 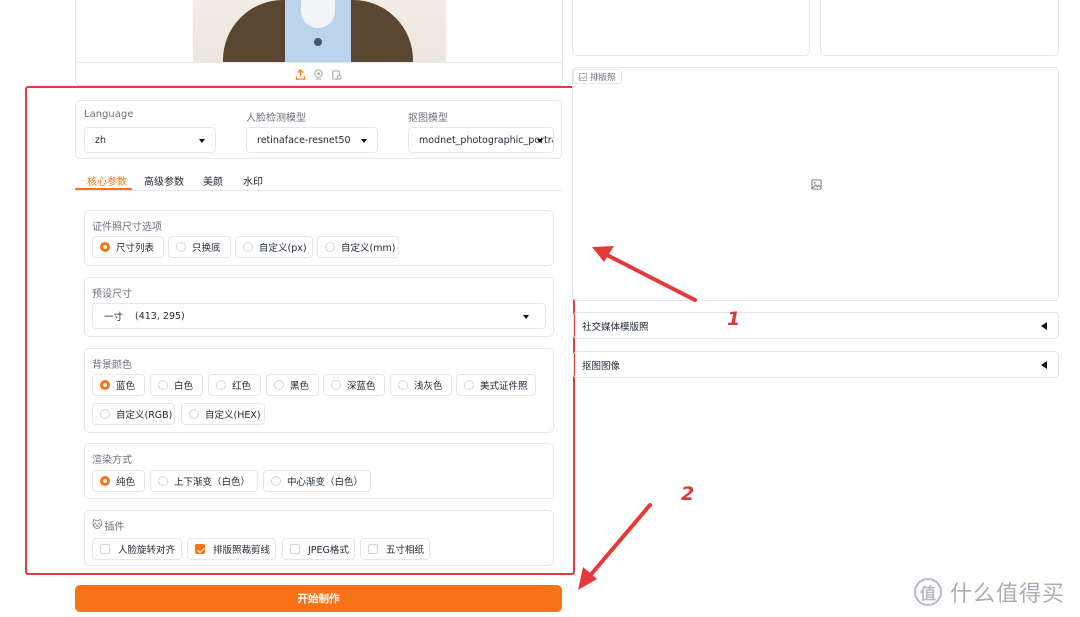 I want to click on annotation-arrows, so click(x=637, y=418).